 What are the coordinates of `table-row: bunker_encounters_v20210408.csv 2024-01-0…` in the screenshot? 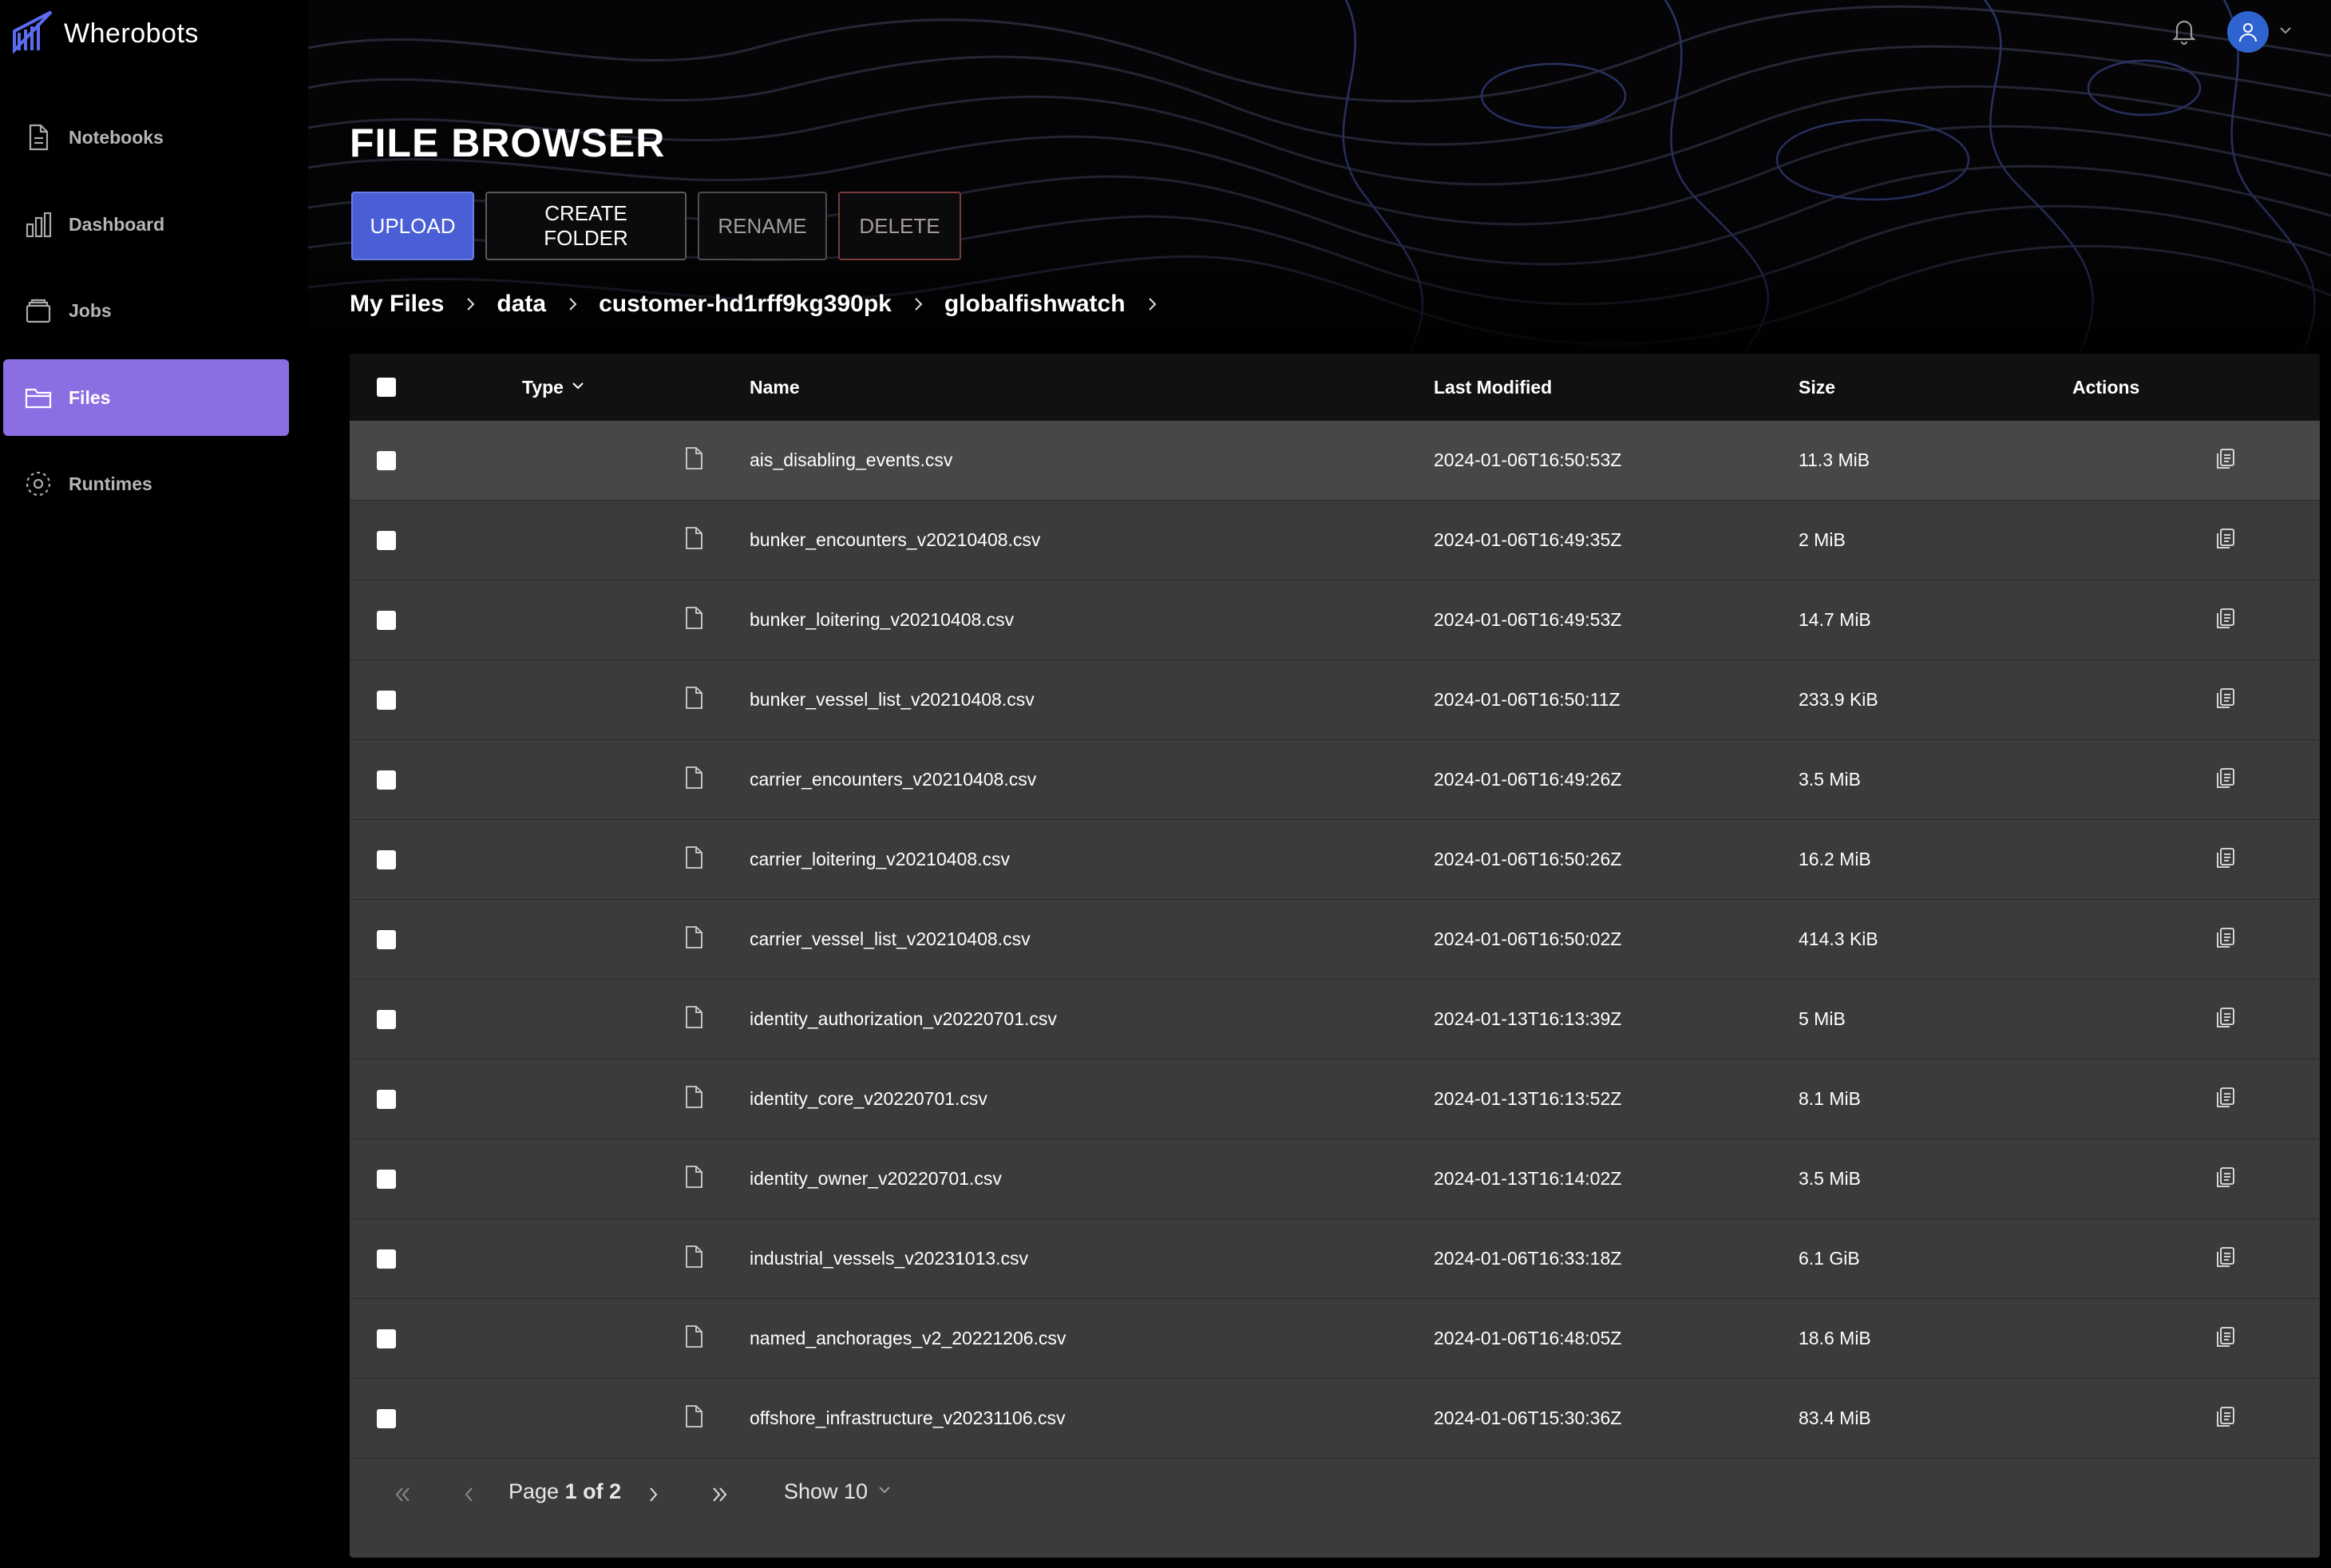 It's located at (1335, 540).